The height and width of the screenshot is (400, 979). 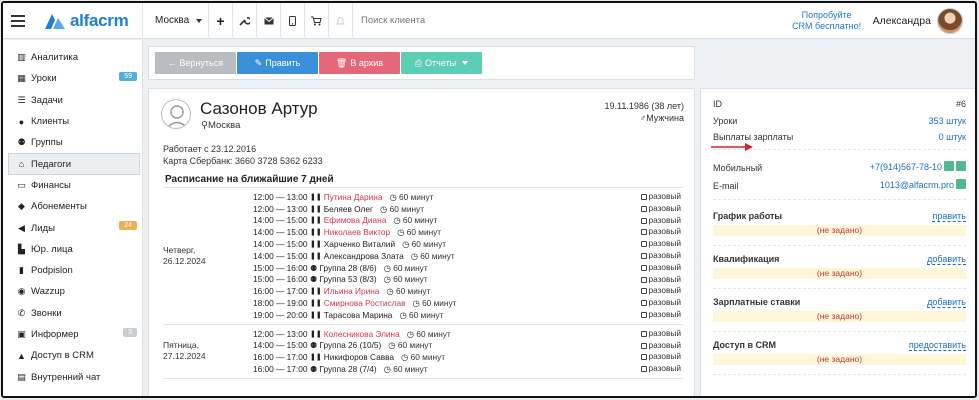 I want to click on mobile-number: +7(914)567-78-10, so click(x=906, y=167).